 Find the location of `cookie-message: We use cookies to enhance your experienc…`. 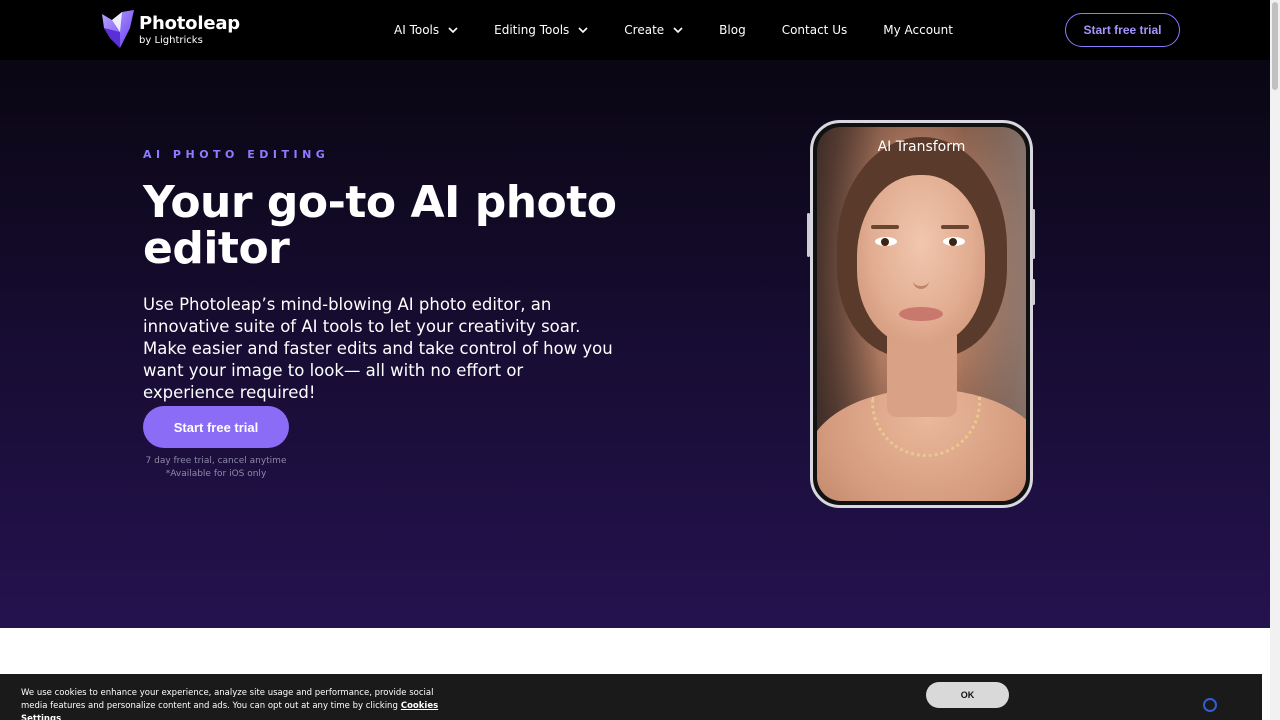

cookie-message: We use cookies to enhance your experienc… is located at coordinates (227, 699).